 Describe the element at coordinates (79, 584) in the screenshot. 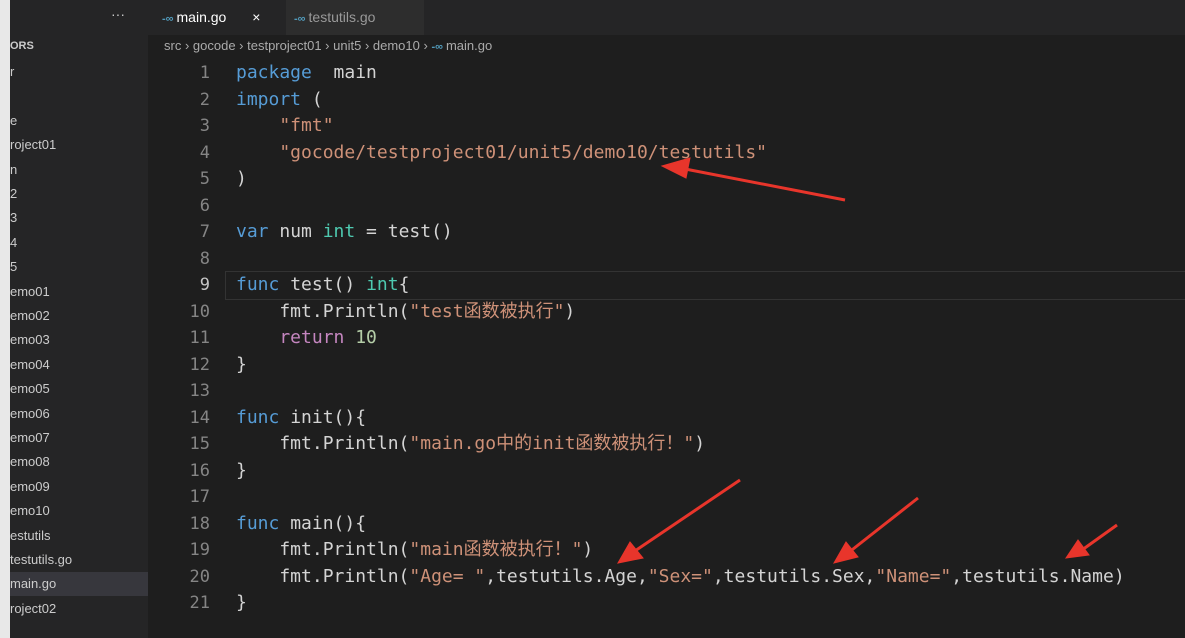

I see `explorer-item: main.go` at that location.